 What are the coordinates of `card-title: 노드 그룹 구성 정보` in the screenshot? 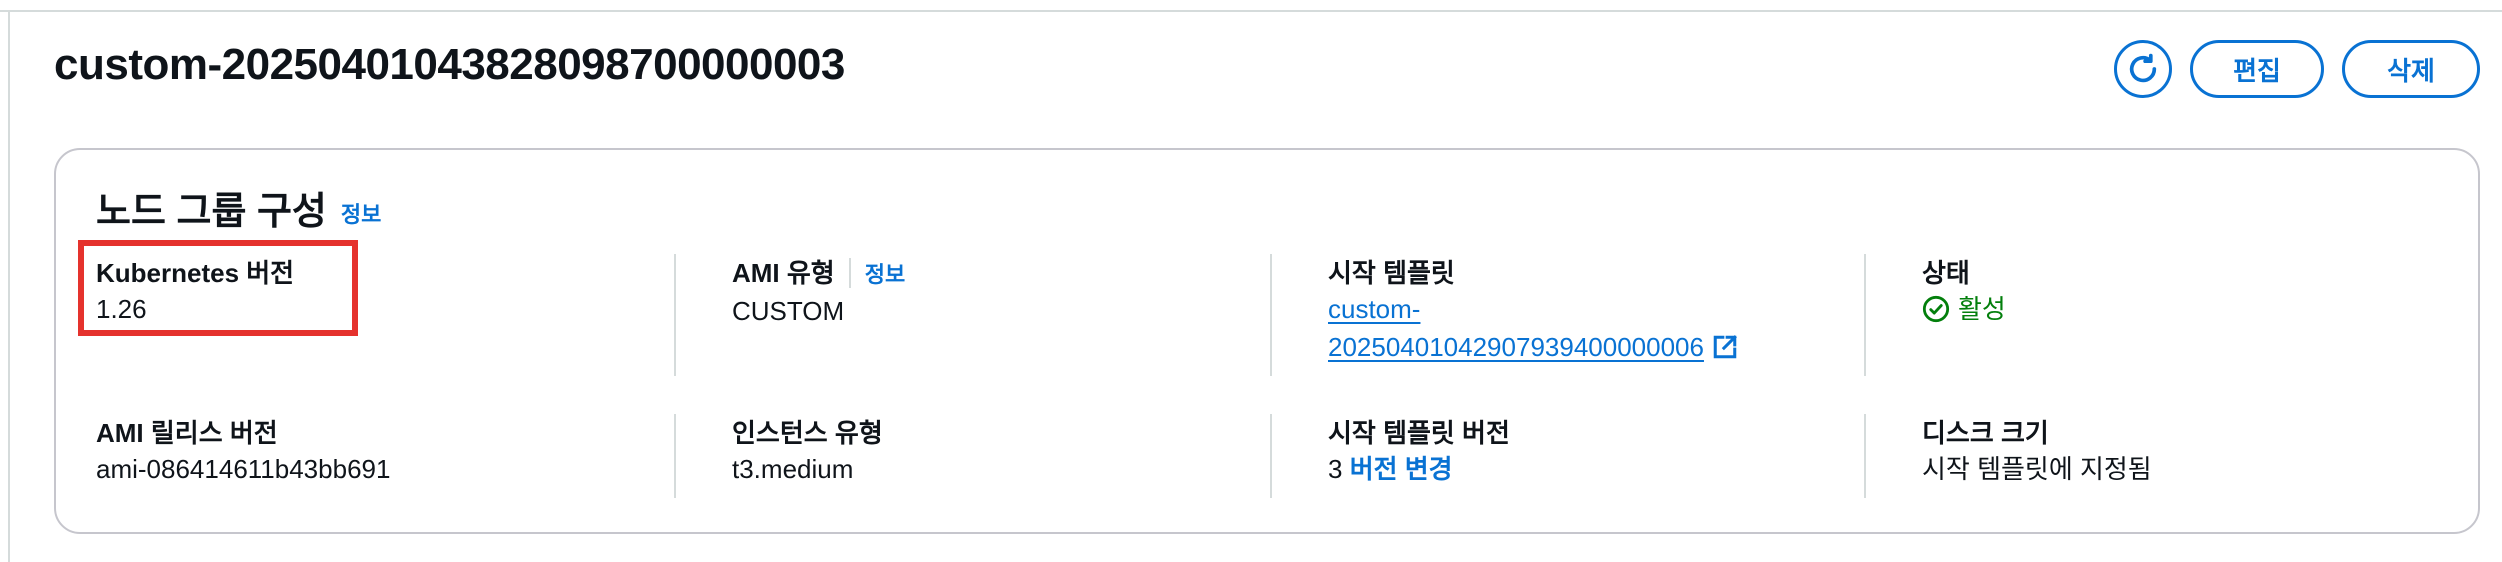 It's located at (238, 207).